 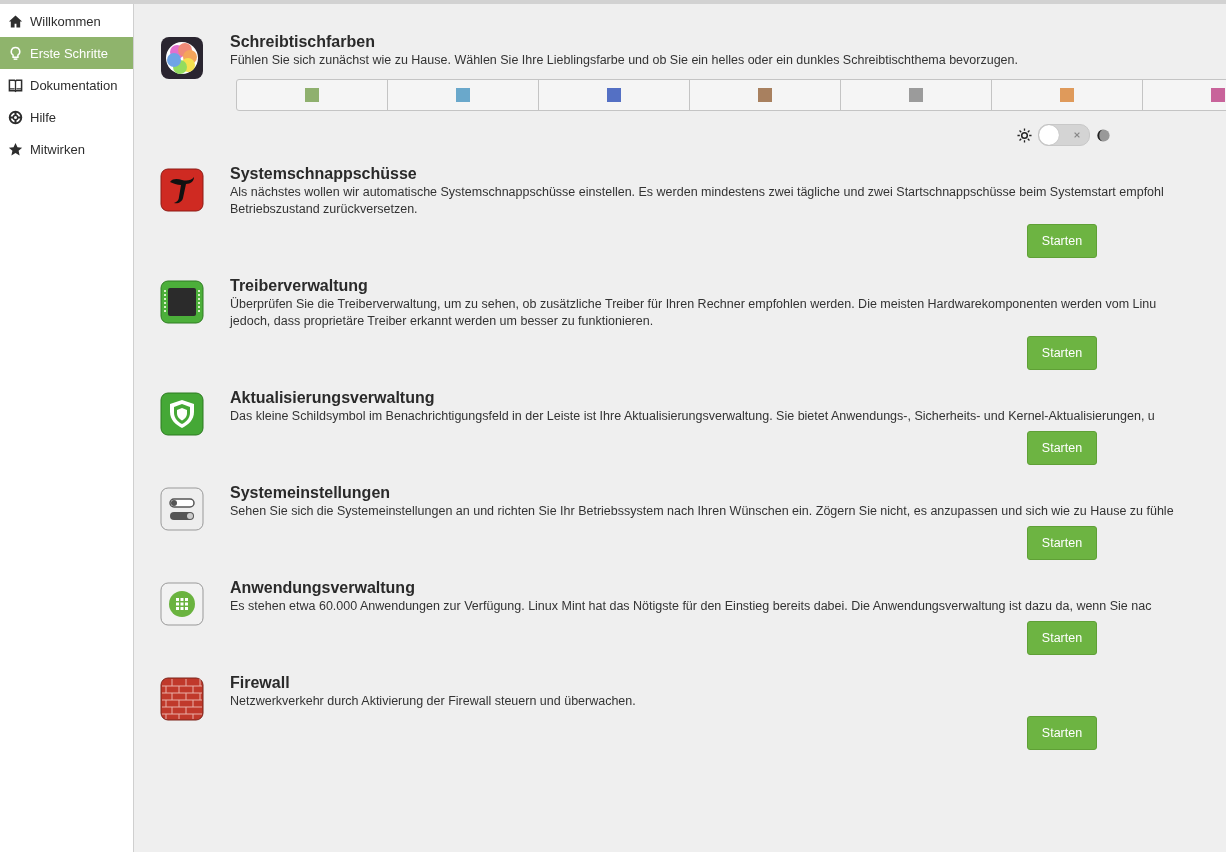 What do you see at coordinates (697, 192) in the screenshot?
I see `section-description: Als nächstes wollen wir automatische Systemschnappschüsse einstellen. Es werden mindestens zwei tägliche und zwei Startschnappschüsse beim Systemstart empfohl` at bounding box center [697, 192].